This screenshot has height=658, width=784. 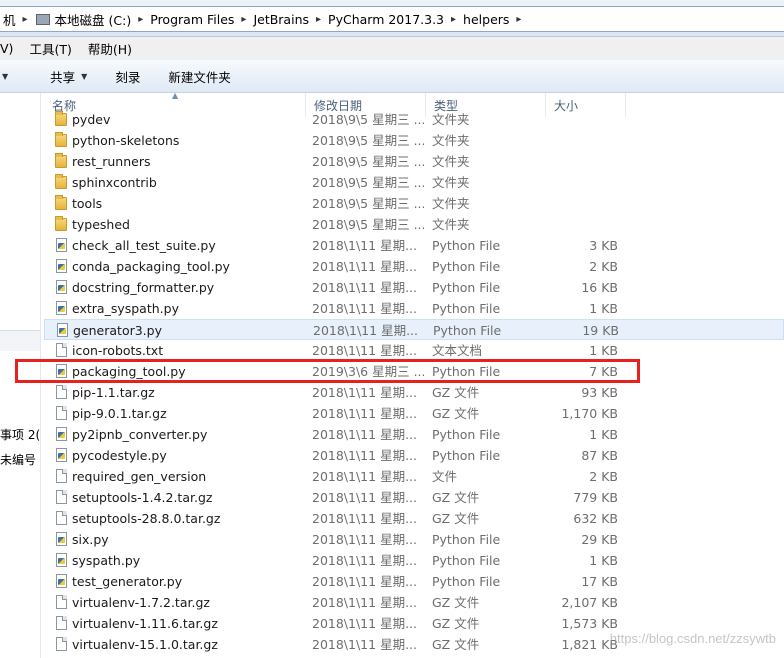 I want to click on new-folder-button: 新建文件夹, so click(x=197, y=76).